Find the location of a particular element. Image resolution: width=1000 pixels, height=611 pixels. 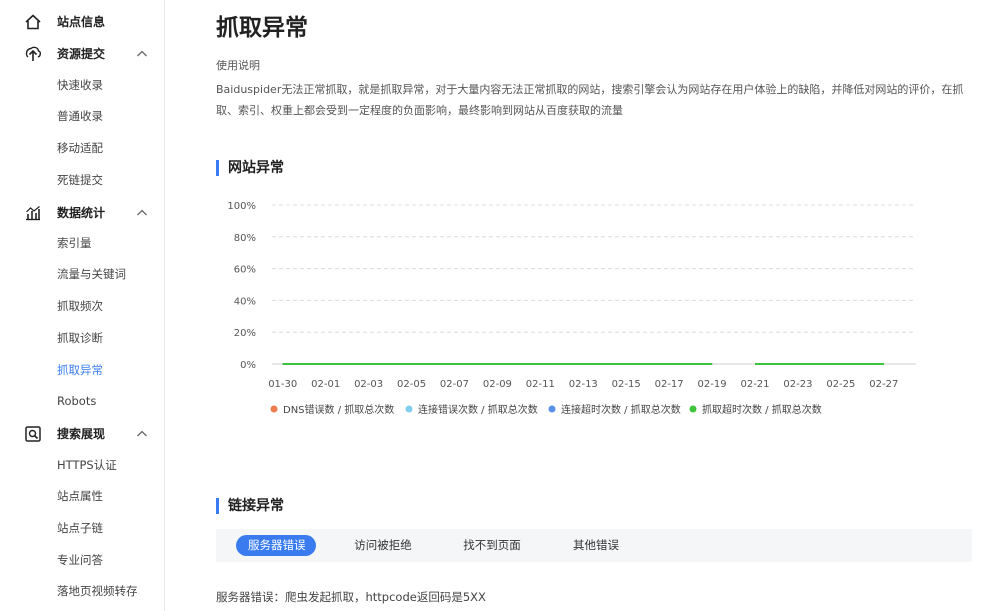

x-tick-label: 02-01 is located at coordinates (325, 384).